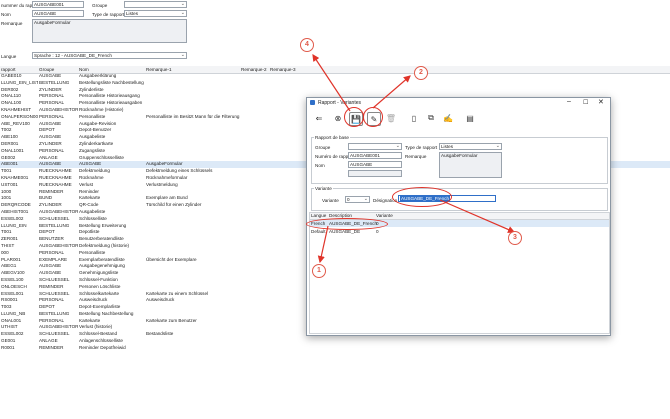 Image resolution: width=670 pixels, height=419 pixels. Describe the element at coordinates (421, 147) in the screenshot. I see `type-label: Type de rapport` at that location.